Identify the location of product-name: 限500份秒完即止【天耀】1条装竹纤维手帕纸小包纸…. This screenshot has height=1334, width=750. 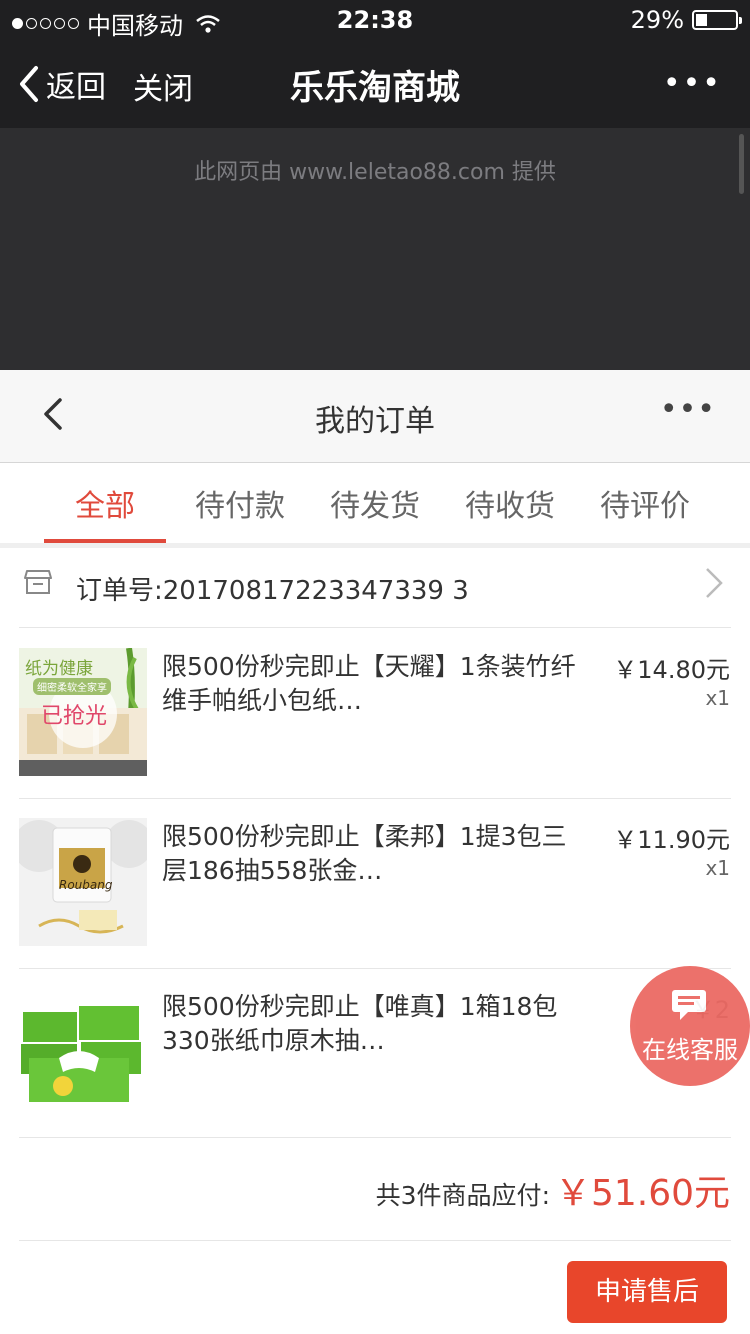
(369, 683).